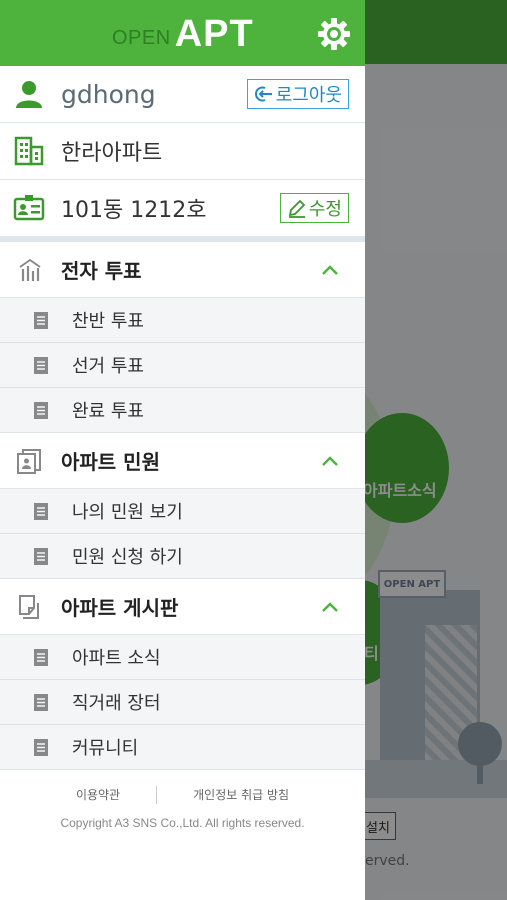 Image resolution: width=507 pixels, height=900 pixels. I want to click on menu-item-pro-con-vote: 찬반 투표, so click(182, 320).